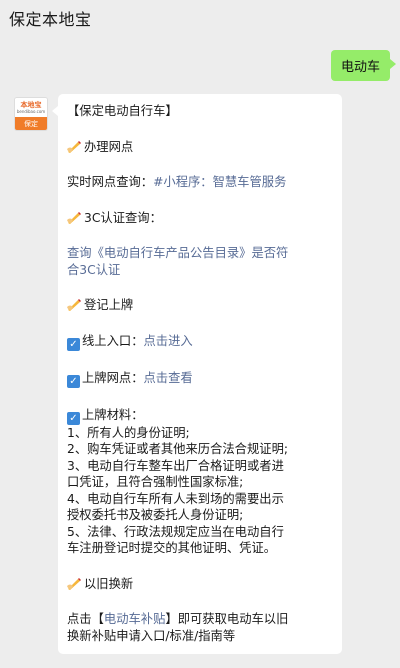 This screenshot has width=400, height=668. Describe the element at coordinates (168, 341) in the screenshot. I see `online-entry-link: 点击进入` at that location.